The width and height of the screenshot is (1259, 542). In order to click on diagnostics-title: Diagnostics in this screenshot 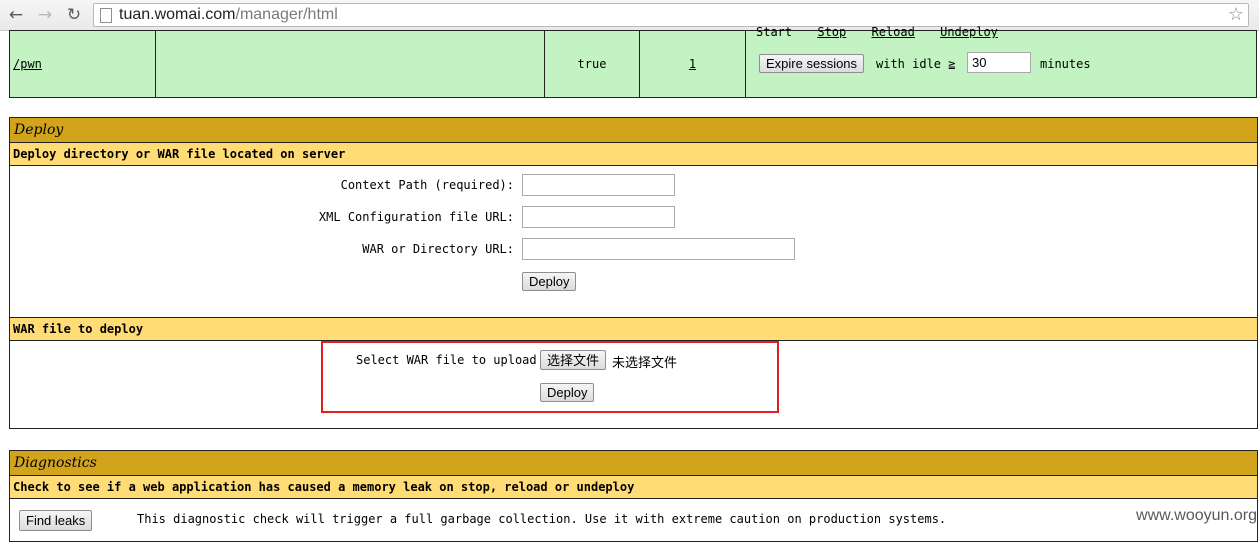, I will do `click(633, 463)`.